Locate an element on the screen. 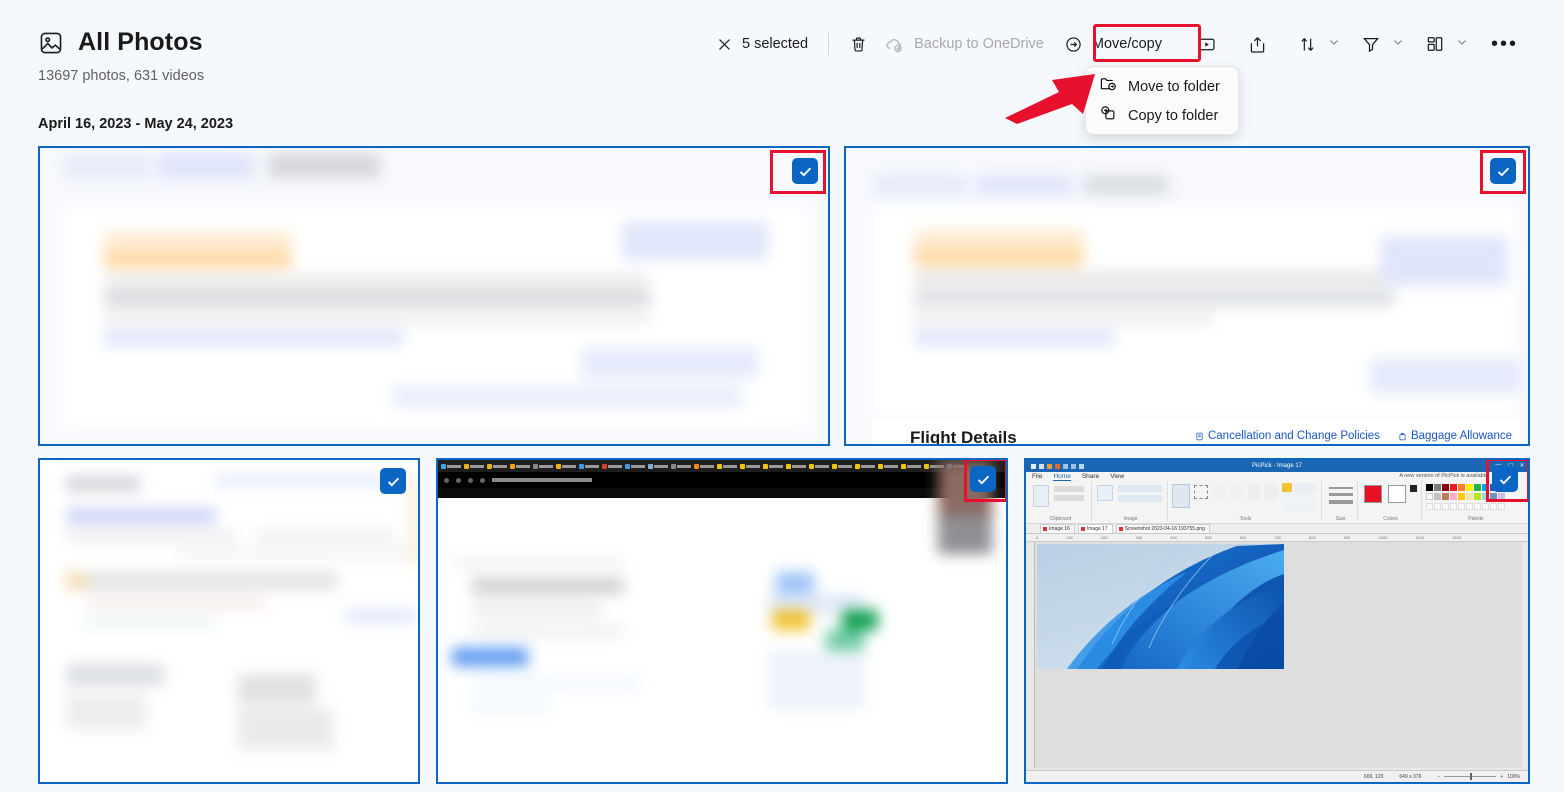 This screenshot has width=1564, height=792. ruler-mark: 500 is located at coordinates (1208, 537).